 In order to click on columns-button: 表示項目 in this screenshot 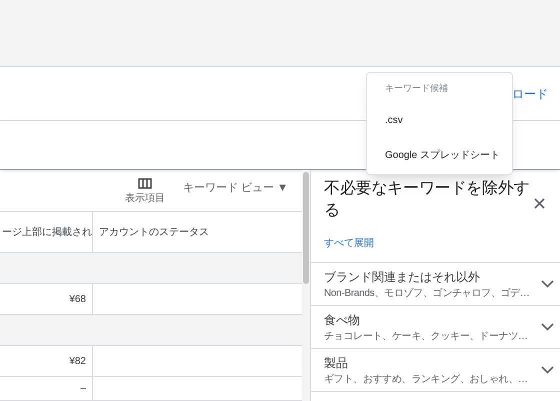, I will do `click(145, 192)`.